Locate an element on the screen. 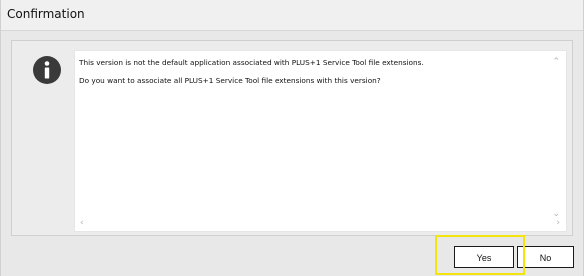 The width and height of the screenshot is (584, 276). info-icon is located at coordinates (47, 70).